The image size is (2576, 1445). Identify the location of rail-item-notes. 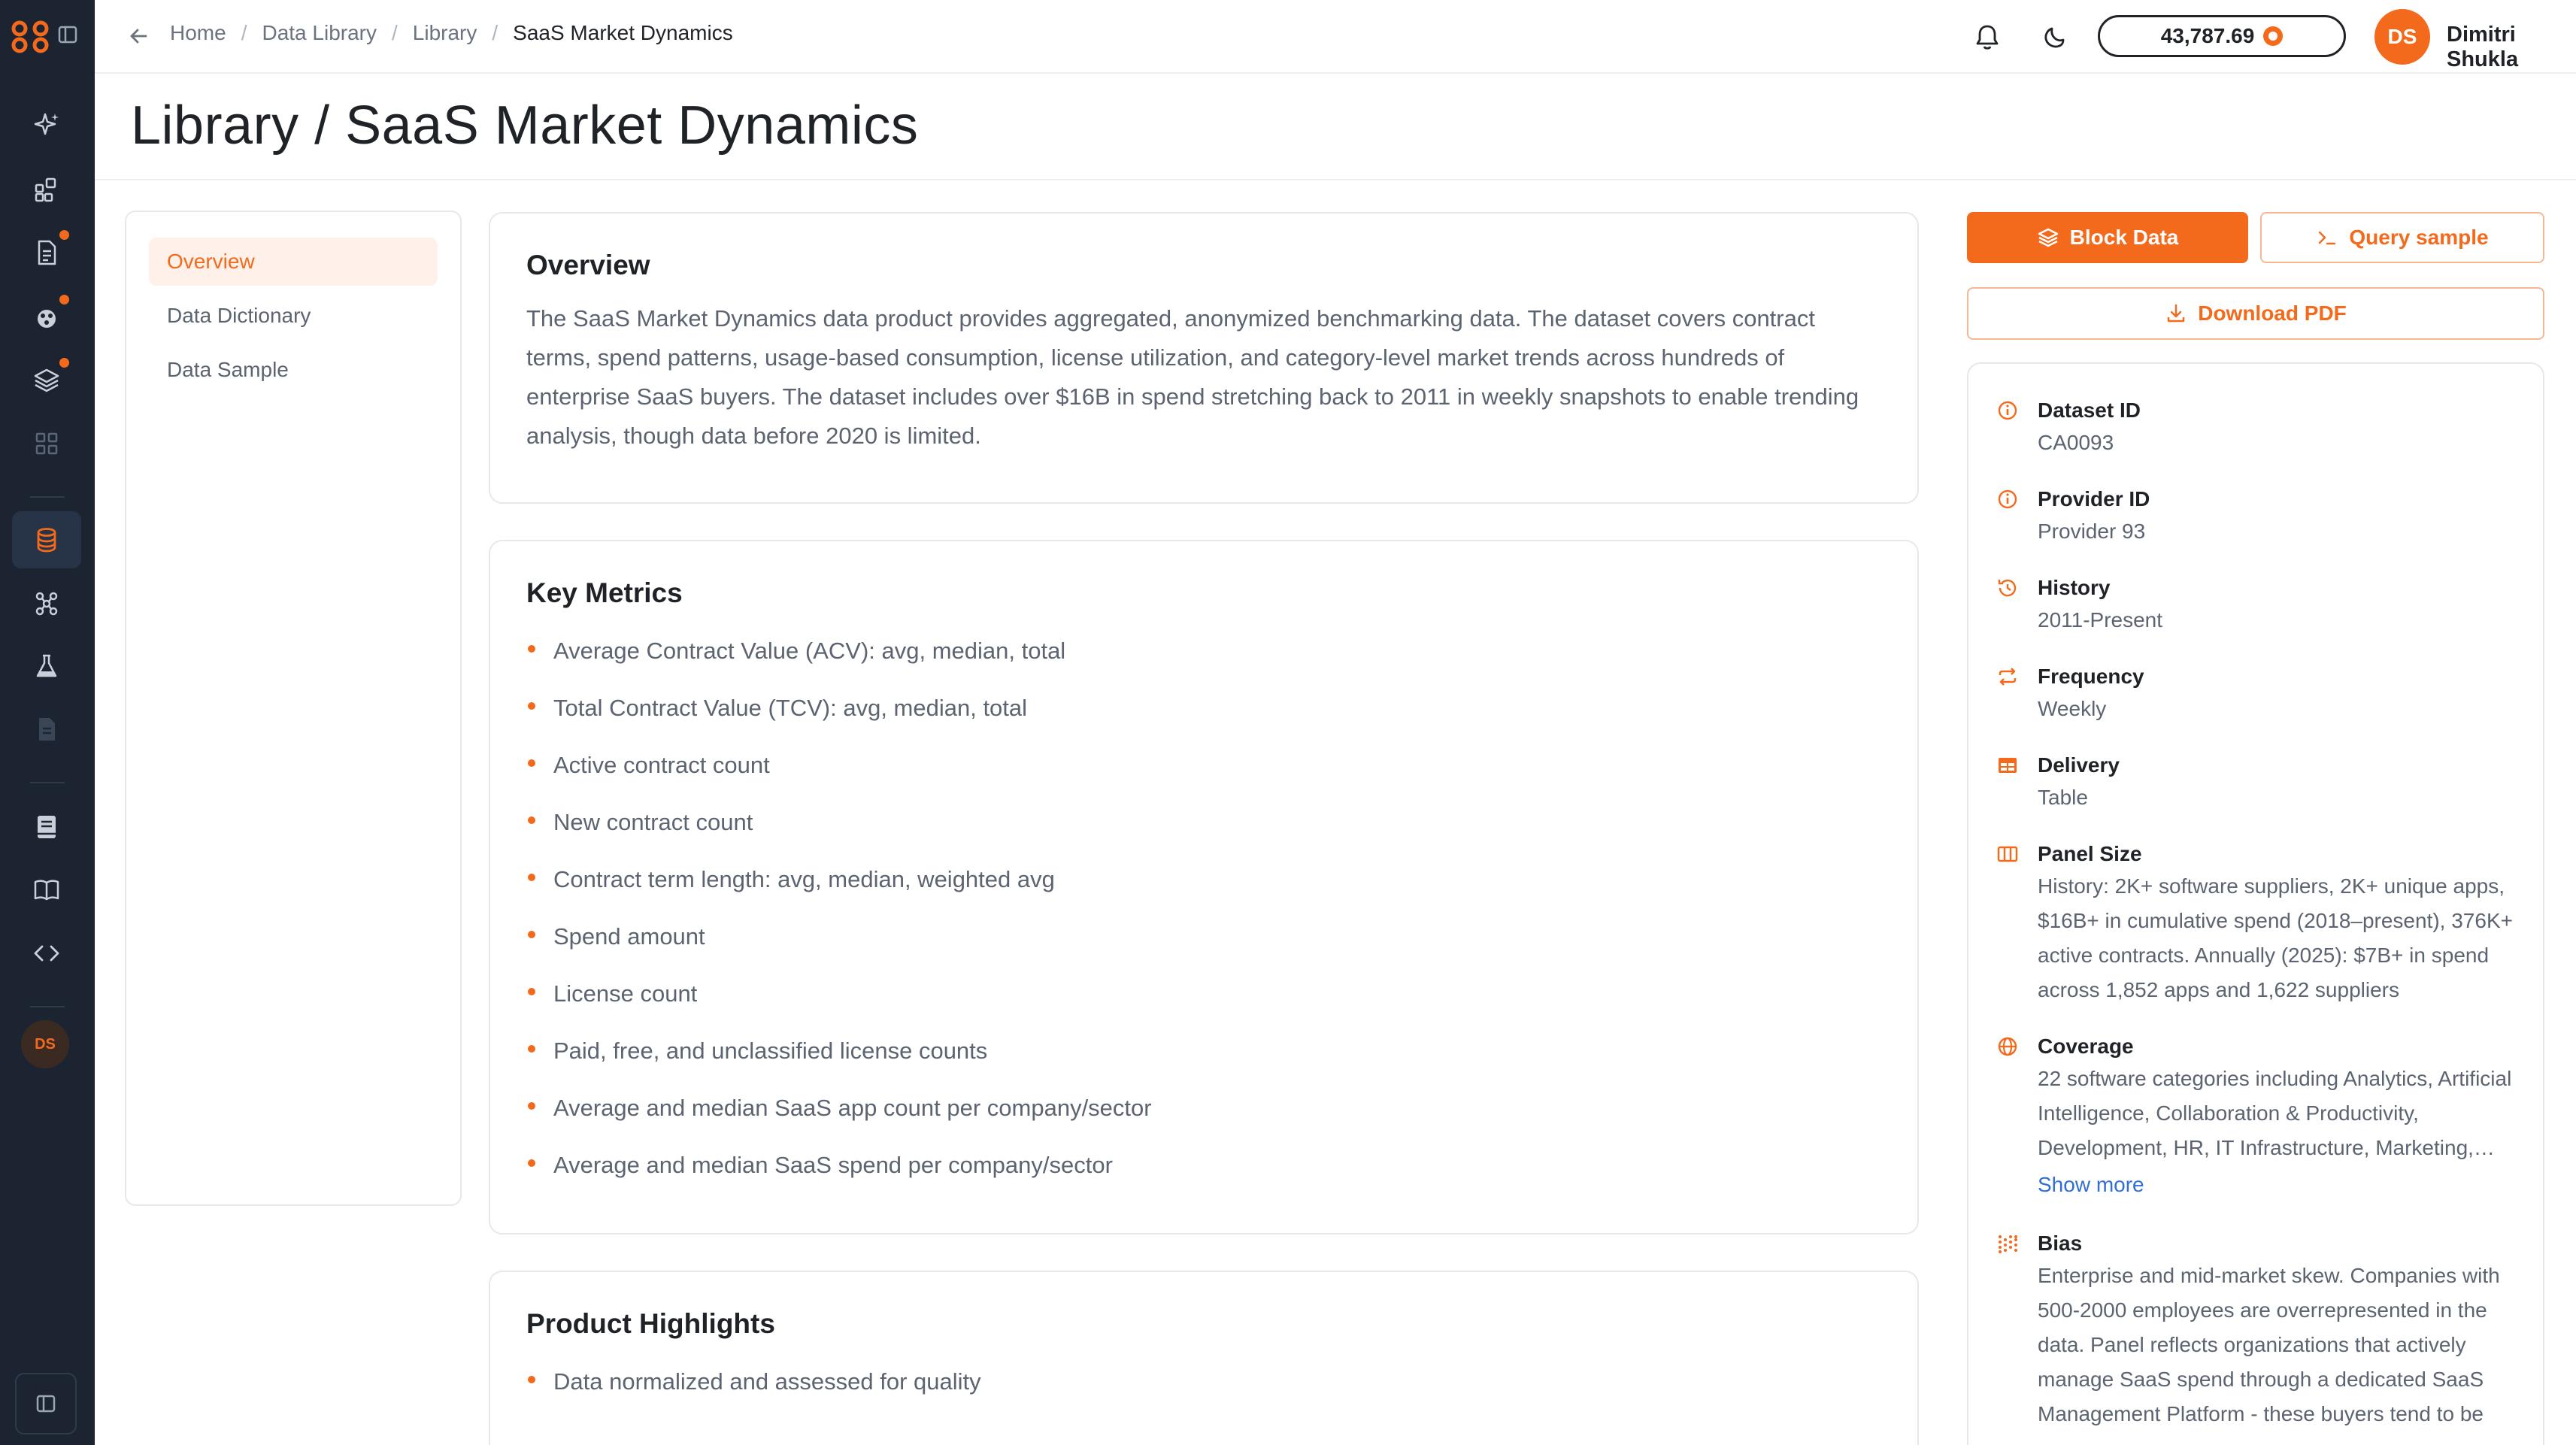
(46, 827).